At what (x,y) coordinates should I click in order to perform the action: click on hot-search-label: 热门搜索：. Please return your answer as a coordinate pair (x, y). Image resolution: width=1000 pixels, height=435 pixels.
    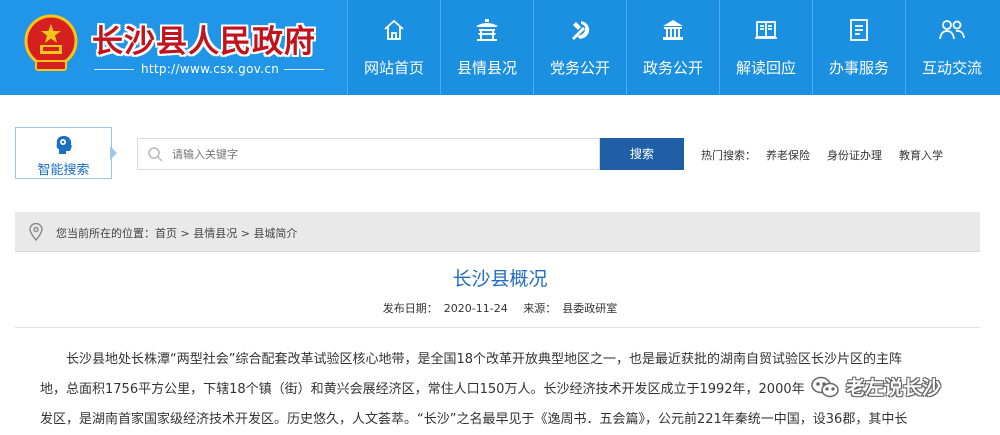
    Looking at the image, I should click on (728, 155).